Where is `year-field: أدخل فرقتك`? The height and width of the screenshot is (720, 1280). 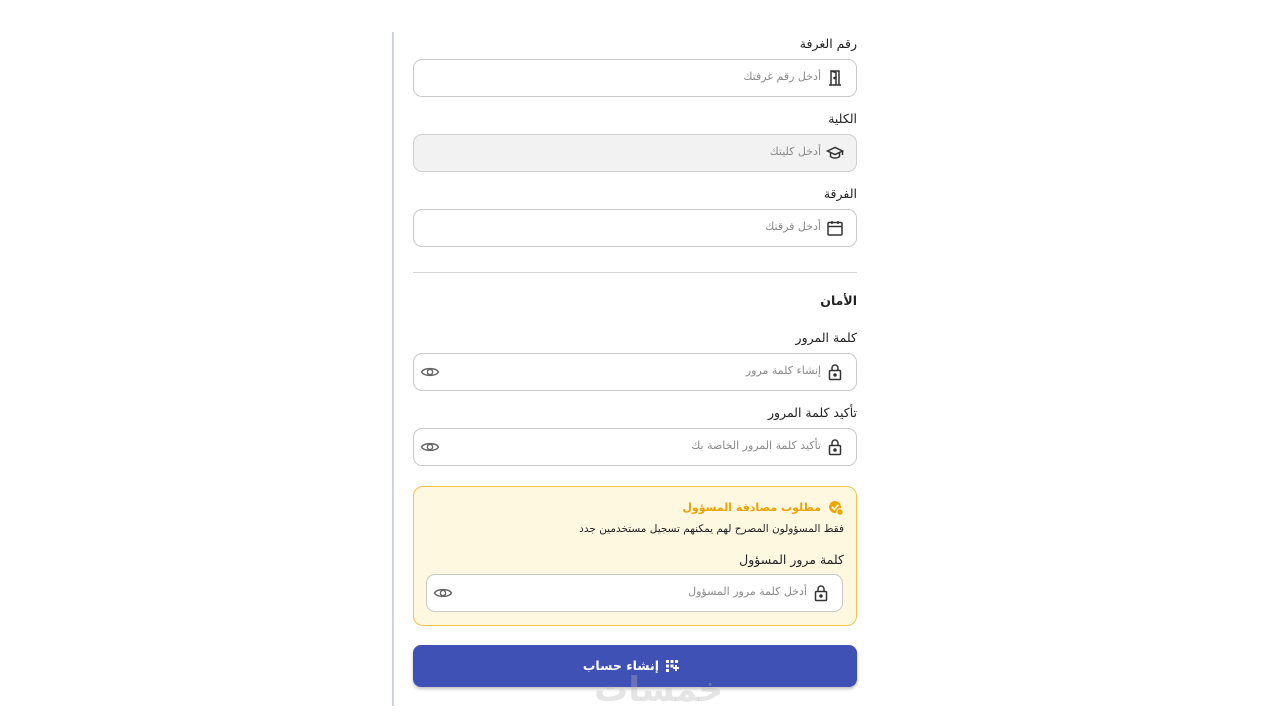
year-field: أدخل فرقتك is located at coordinates (635, 228).